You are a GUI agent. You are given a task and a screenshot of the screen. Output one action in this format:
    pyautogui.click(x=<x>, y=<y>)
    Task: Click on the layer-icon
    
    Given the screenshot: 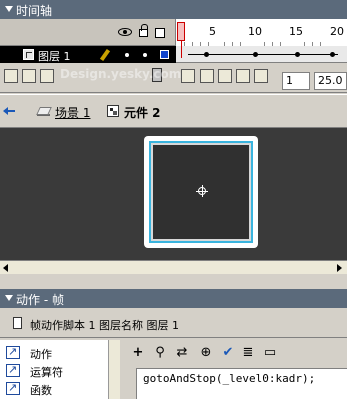 What is the action you would take?
    pyautogui.click(x=28, y=54)
    